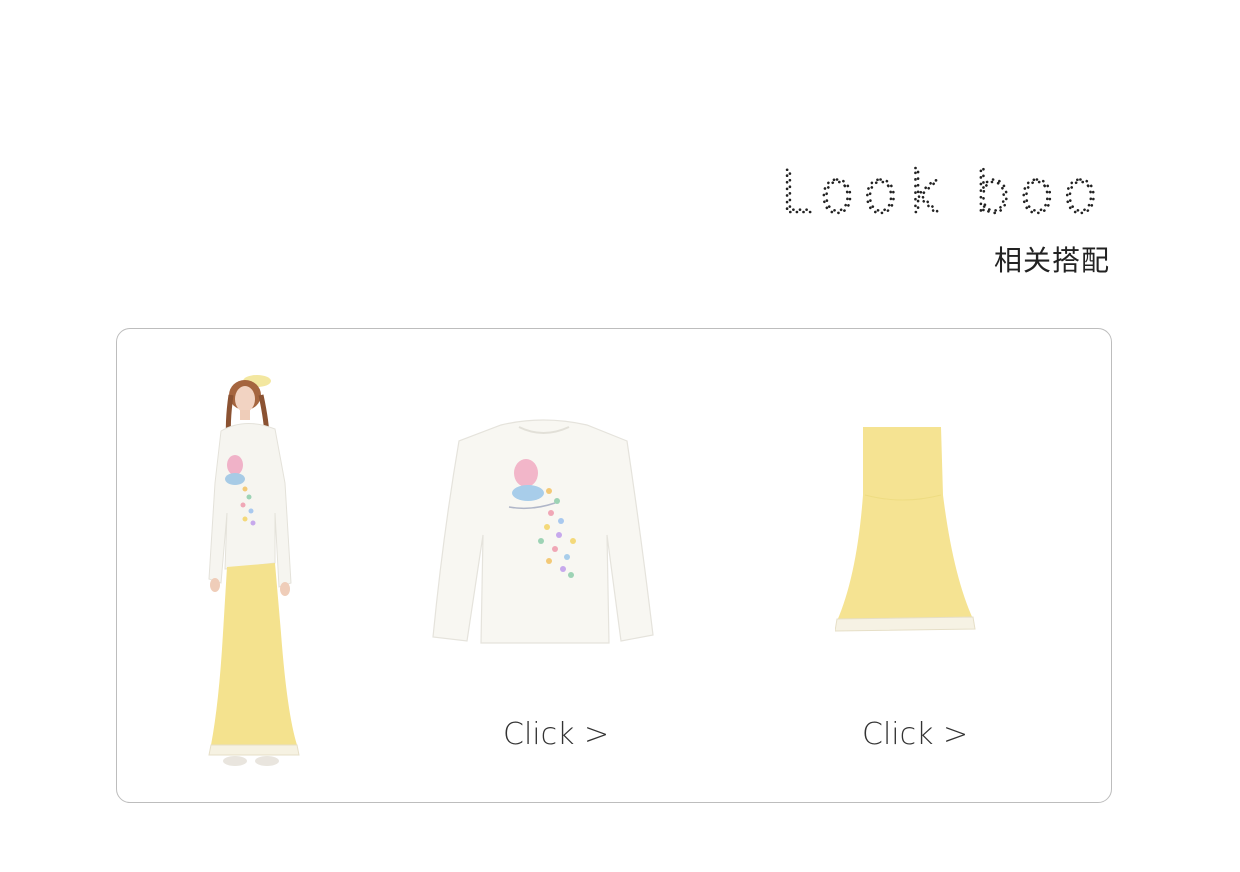 The width and height of the screenshot is (1240, 872). Describe the element at coordinates (1051, 260) in the screenshot. I see `lookbook-subtitle: 相关搭配` at that location.